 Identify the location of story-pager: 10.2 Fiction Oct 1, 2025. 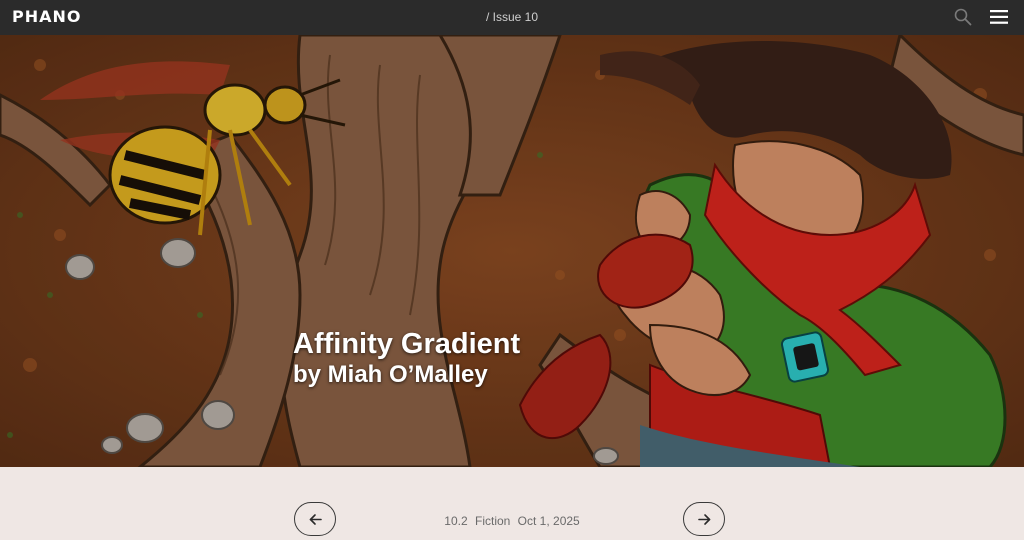
(512, 503).